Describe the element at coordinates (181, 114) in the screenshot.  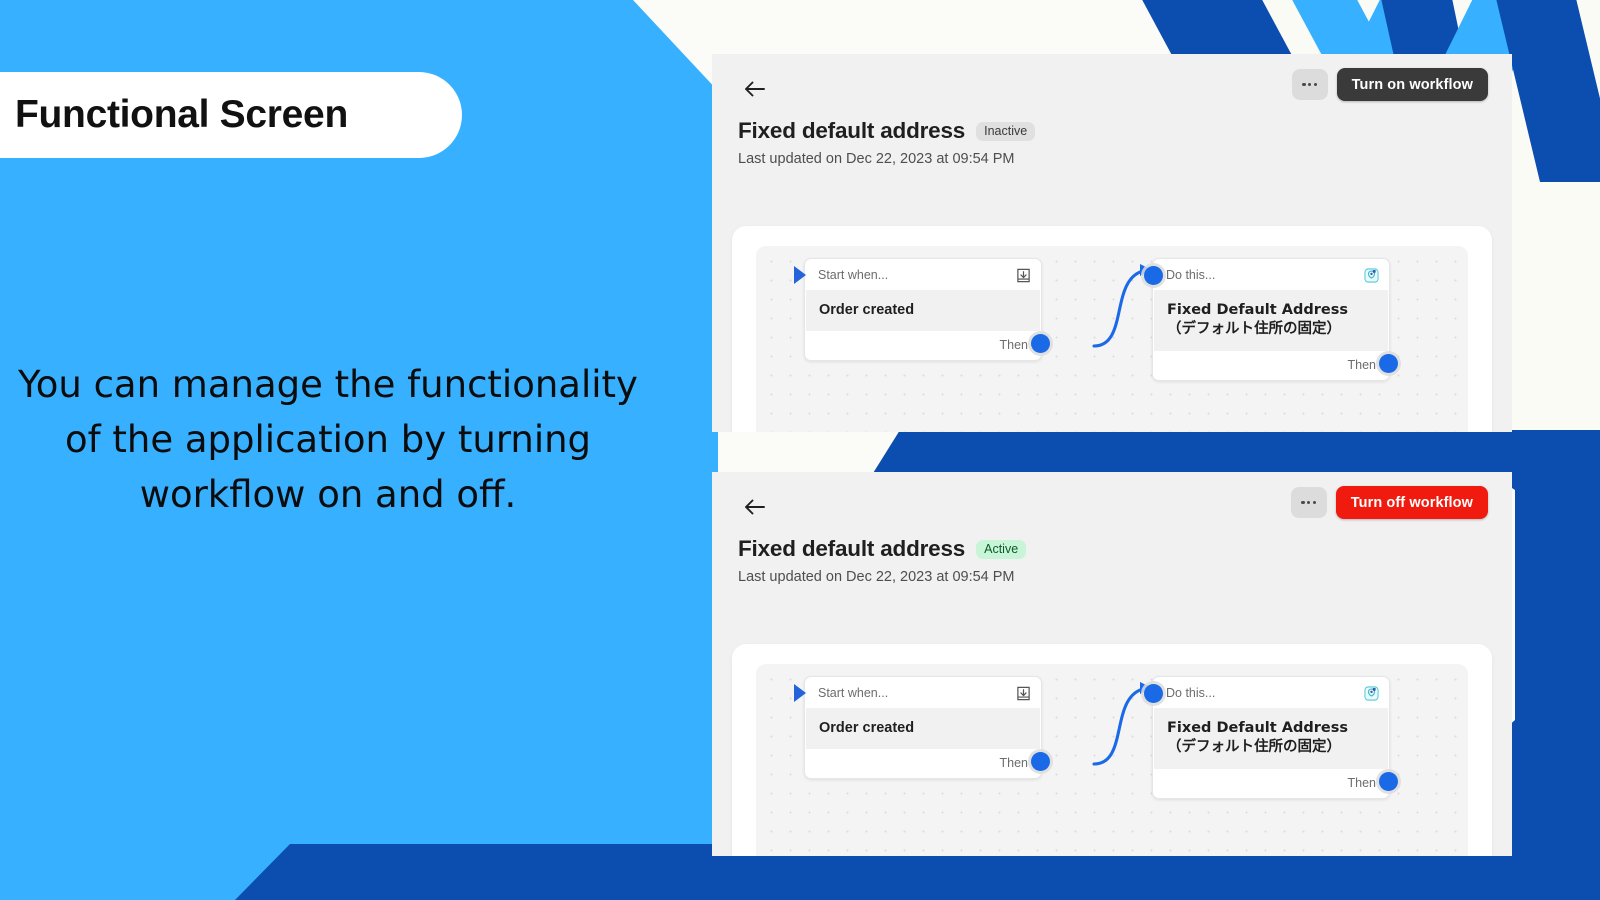
I see `page-title: Functional Screen` at that location.